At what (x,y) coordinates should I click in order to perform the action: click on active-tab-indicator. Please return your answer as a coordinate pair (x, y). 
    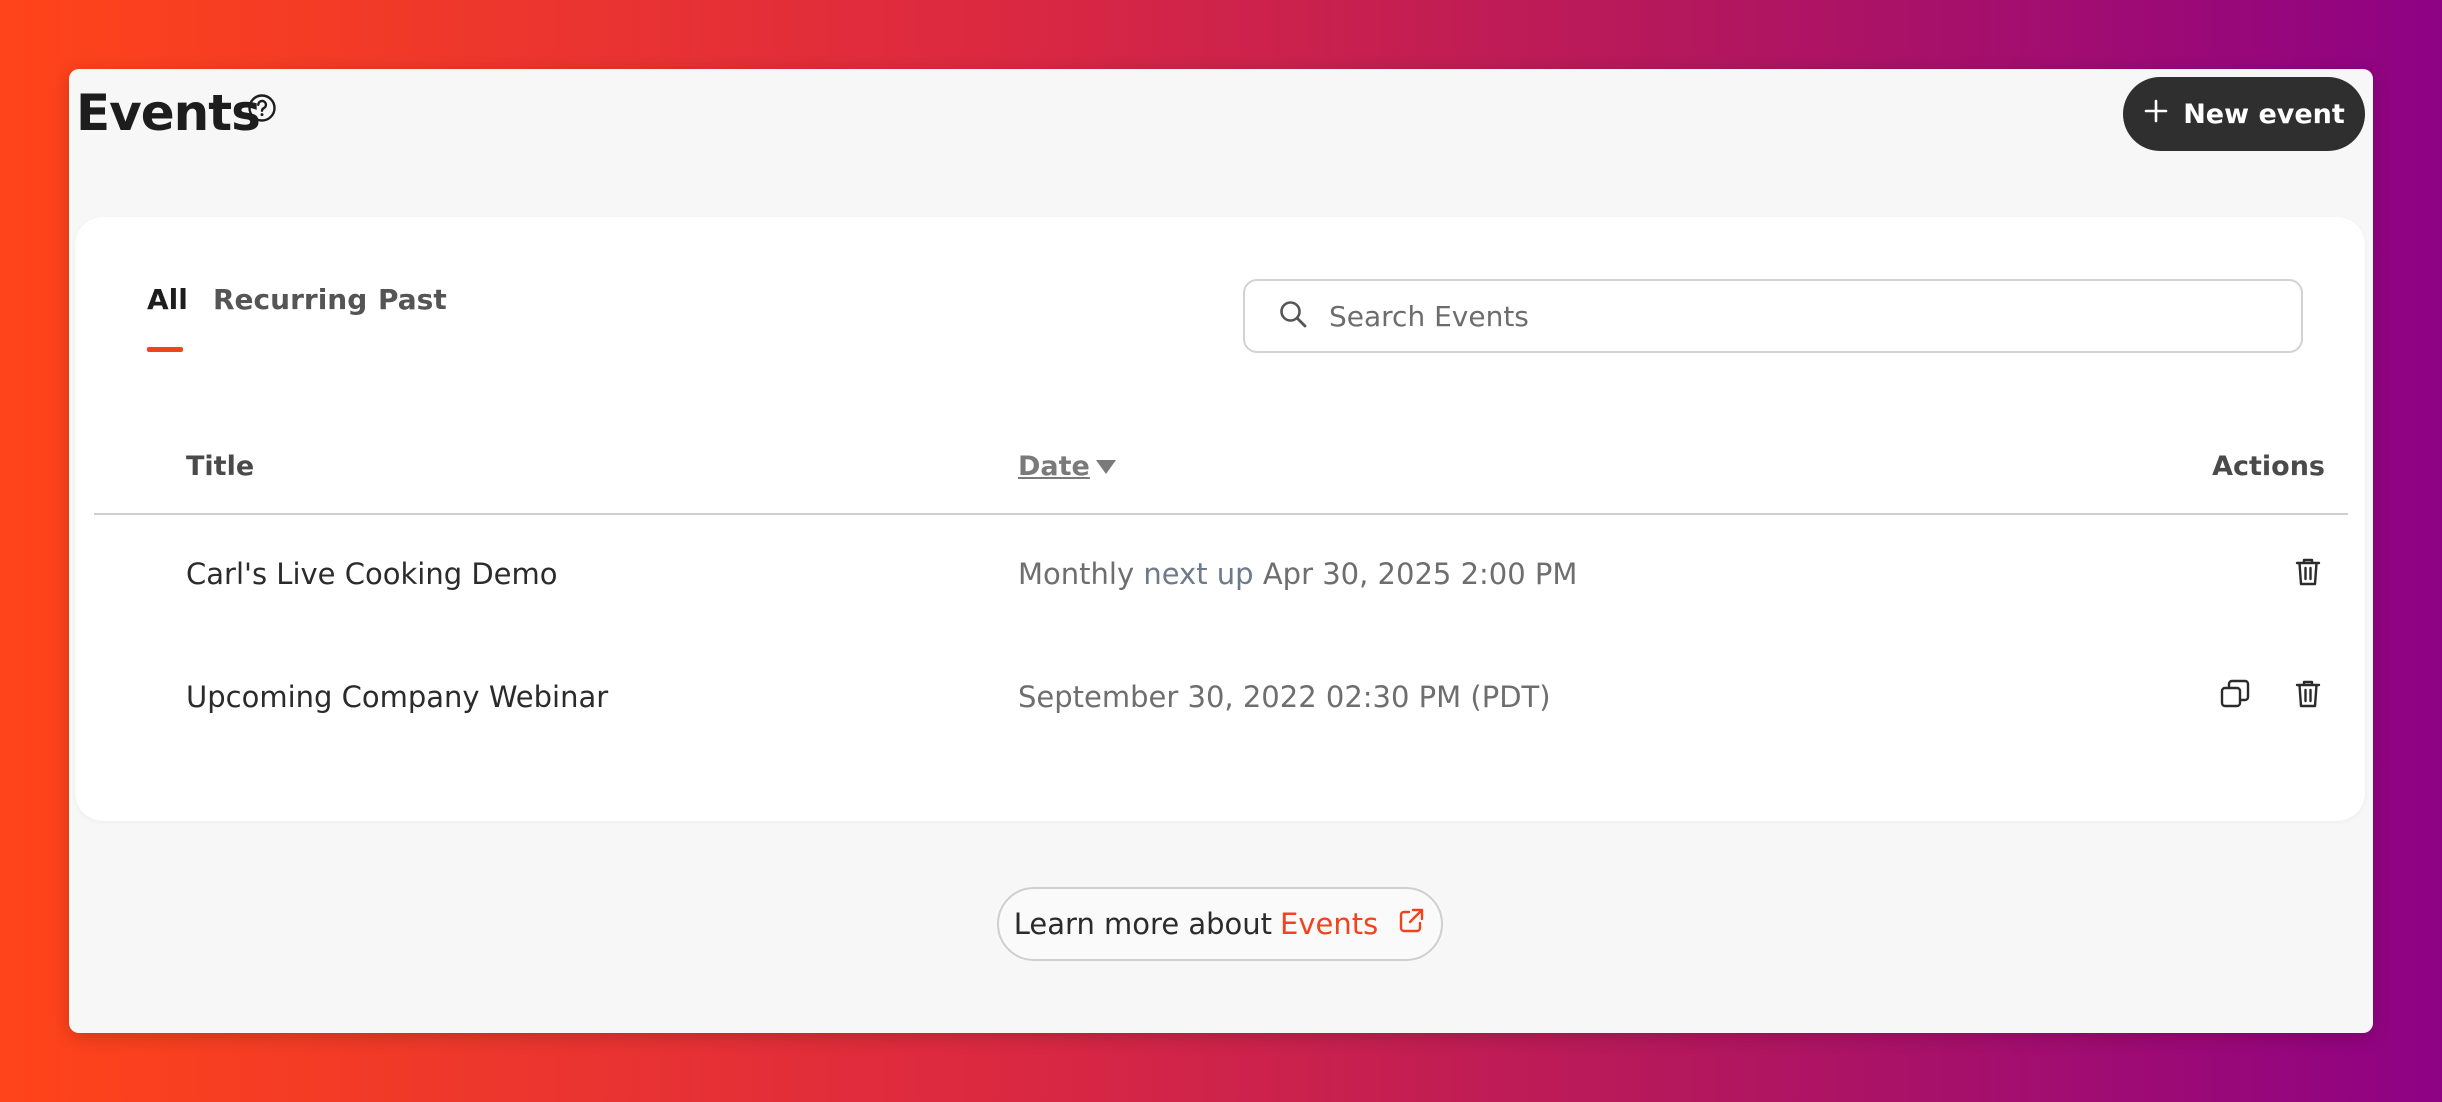
    Looking at the image, I should click on (165, 349).